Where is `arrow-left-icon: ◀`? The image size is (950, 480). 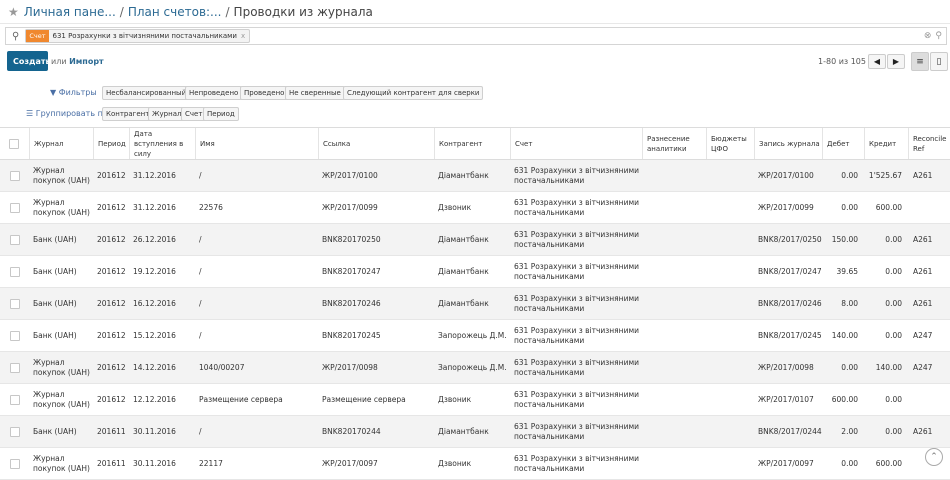 arrow-left-icon: ◀ is located at coordinates (877, 61).